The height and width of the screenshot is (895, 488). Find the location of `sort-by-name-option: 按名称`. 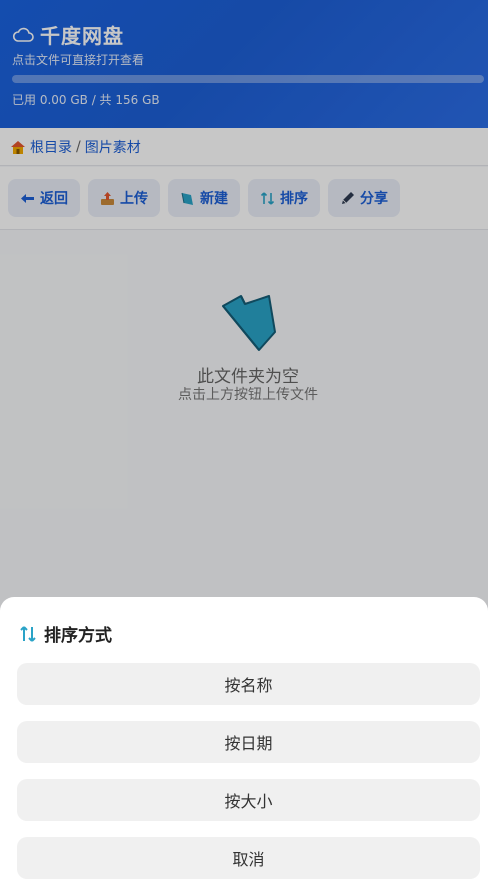

sort-by-name-option: 按名称 is located at coordinates (248, 684).